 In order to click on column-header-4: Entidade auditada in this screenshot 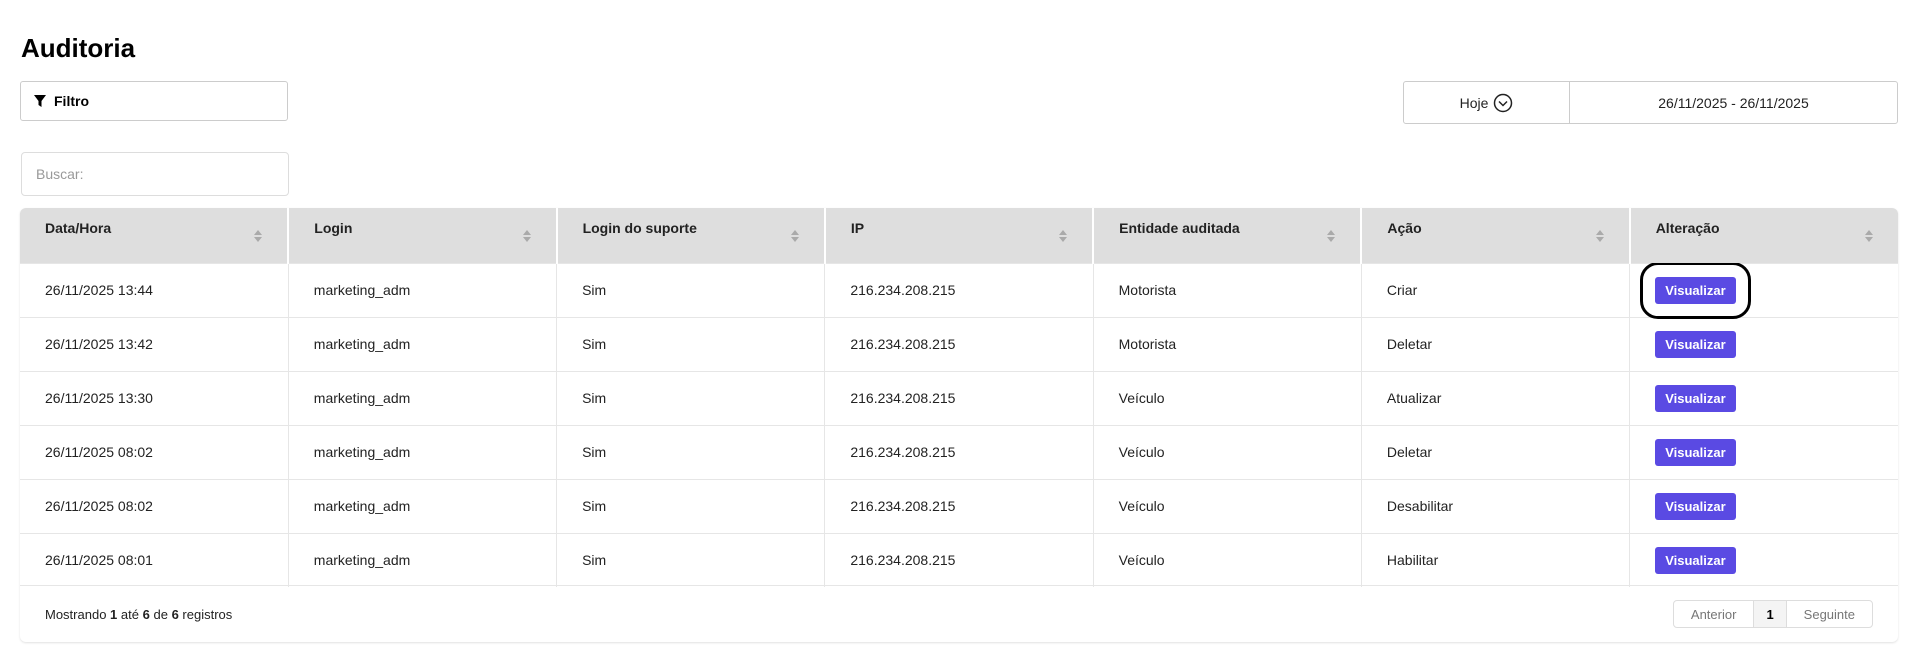, I will do `click(1228, 235)`.